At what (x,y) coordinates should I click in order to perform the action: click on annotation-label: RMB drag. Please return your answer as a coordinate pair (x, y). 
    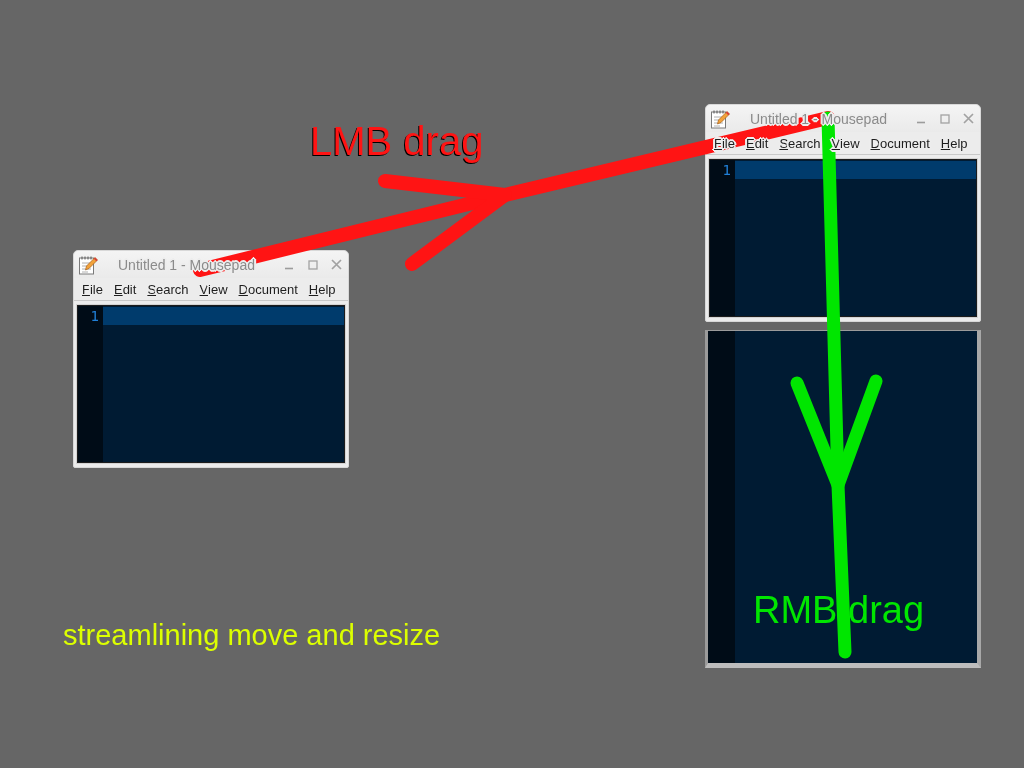
    Looking at the image, I should click on (839, 610).